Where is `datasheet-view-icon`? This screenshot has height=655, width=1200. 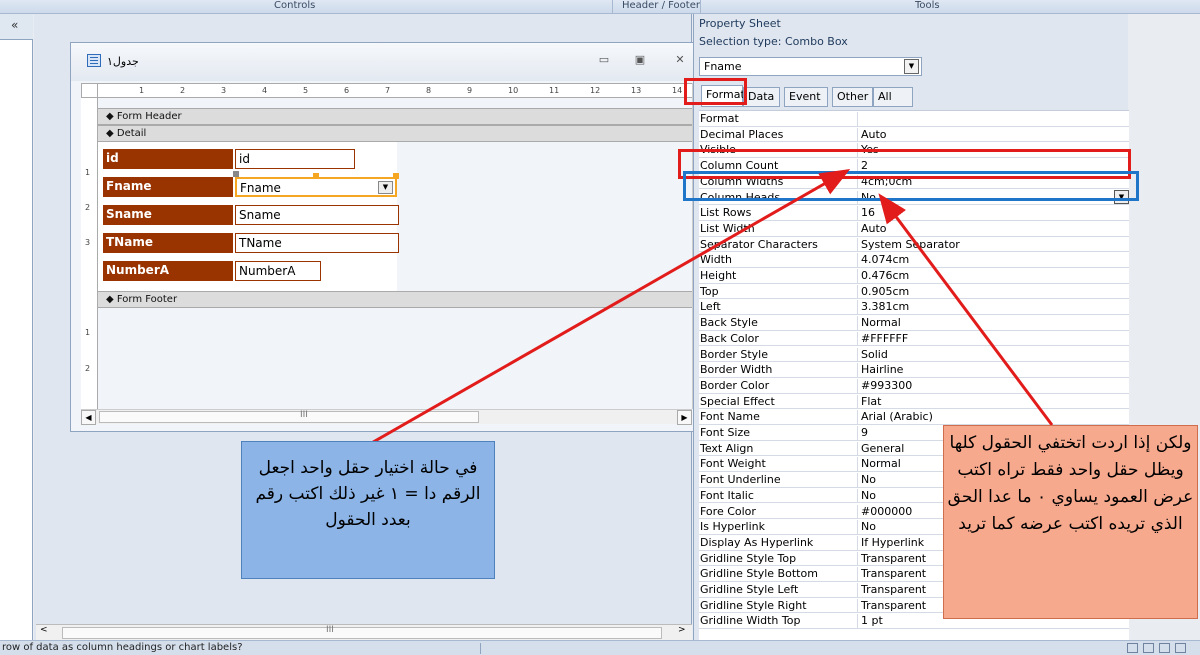 datasheet-view-icon is located at coordinates (1148, 648).